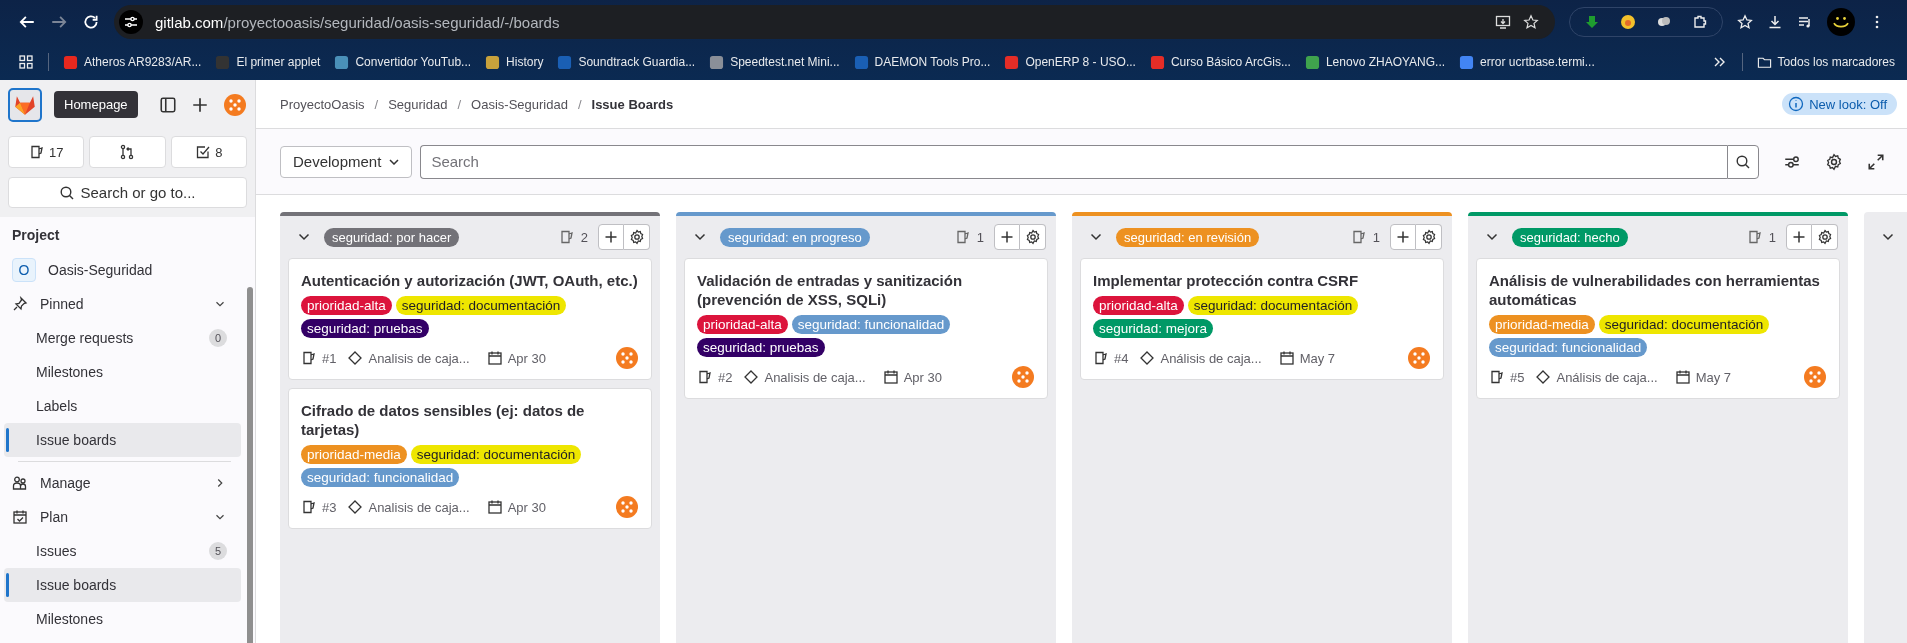 This screenshot has width=1907, height=643. I want to click on project-avatar: O, so click(24, 270).